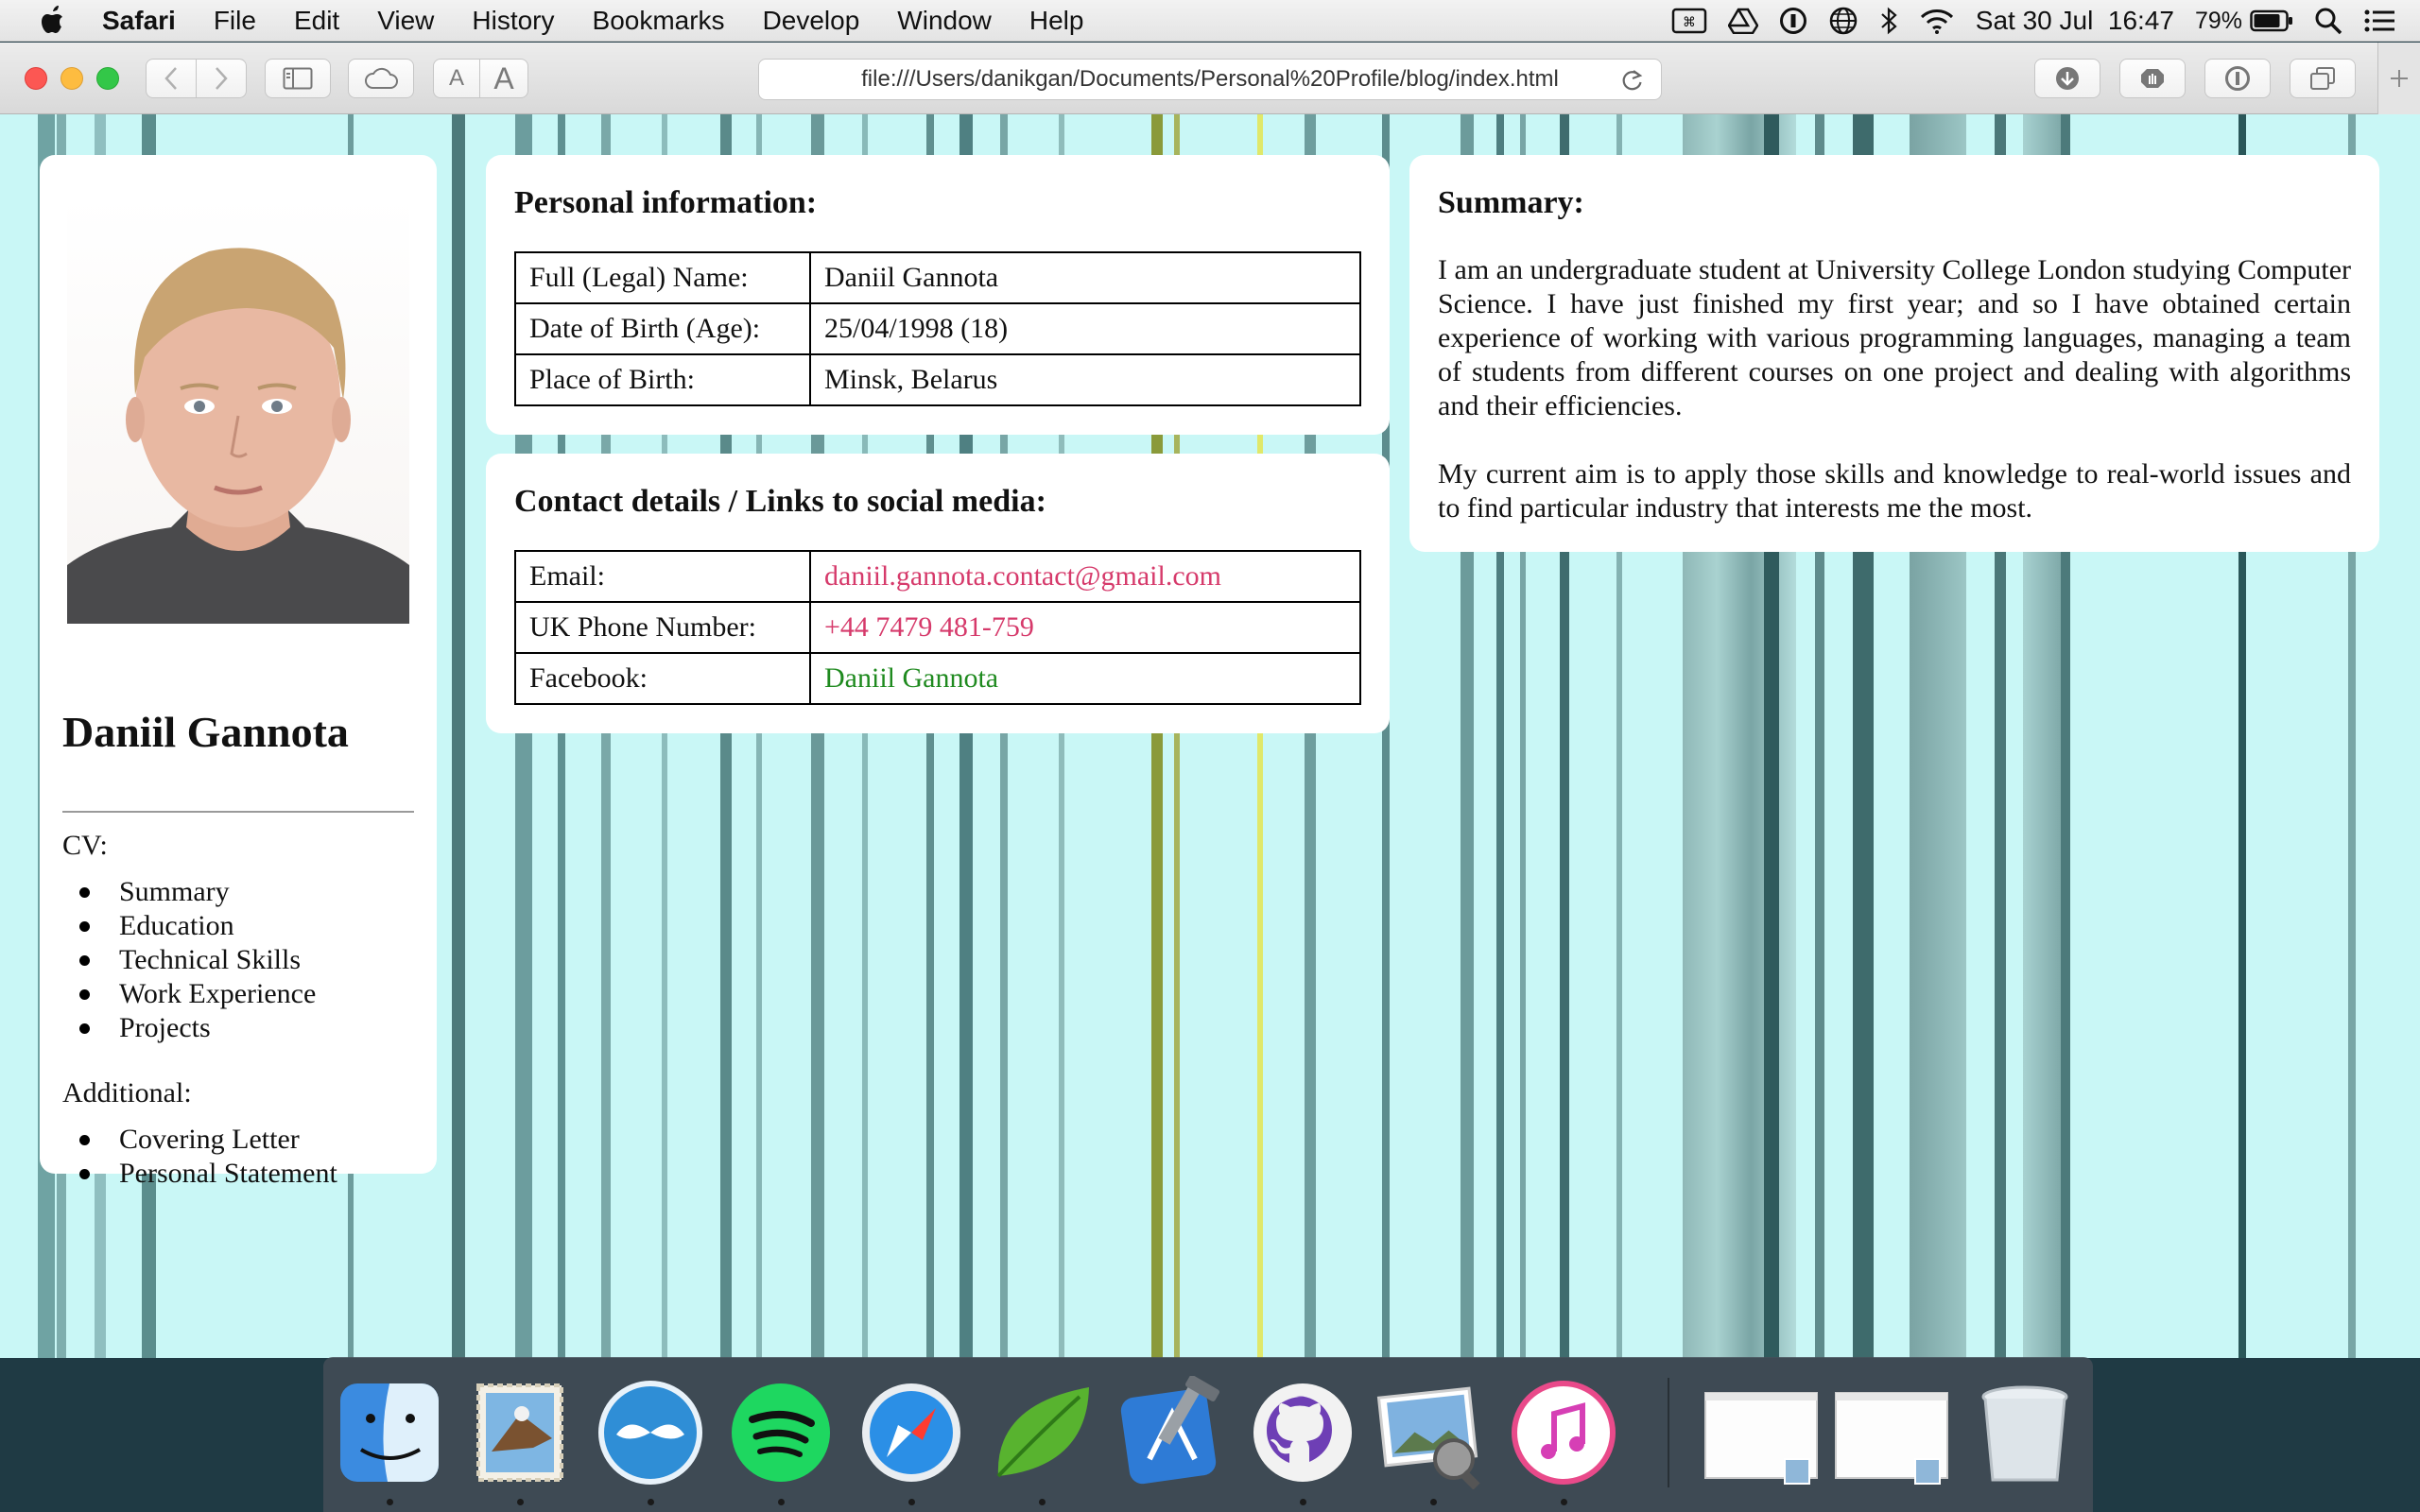  What do you see at coordinates (2271, 20) in the screenshot?
I see `battery-icon` at bounding box center [2271, 20].